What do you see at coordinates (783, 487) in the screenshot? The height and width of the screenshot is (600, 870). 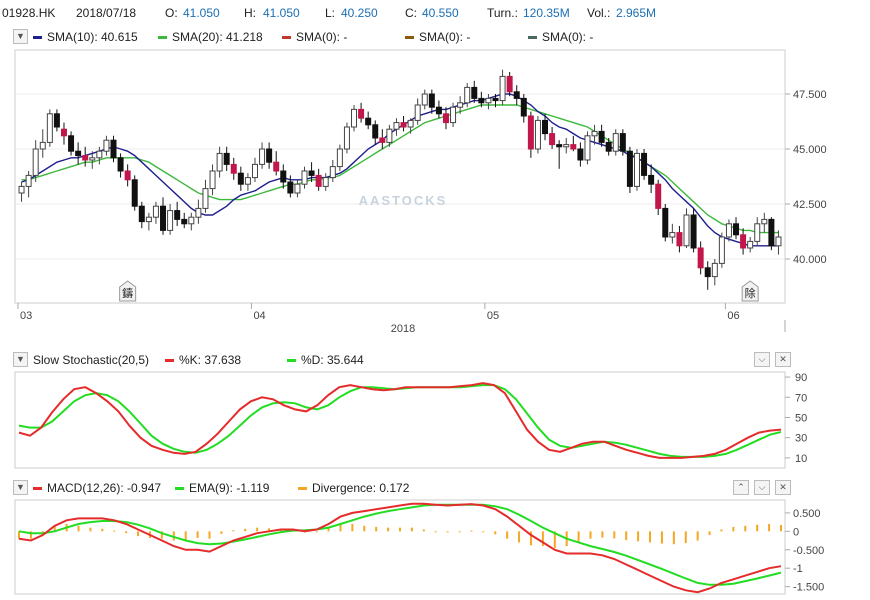 I see `macd-close-button: ✕` at bounding box center [783, 487].